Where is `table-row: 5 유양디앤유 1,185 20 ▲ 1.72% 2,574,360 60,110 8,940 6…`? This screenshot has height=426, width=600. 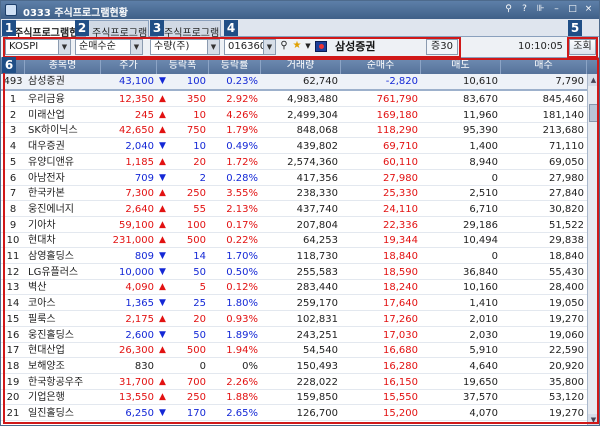
table-row: 5 유양디앤유 1,185 20 ▲ 1.72% 2,574,360 60,110 8,940 6… is located at coordinates (294, 162).